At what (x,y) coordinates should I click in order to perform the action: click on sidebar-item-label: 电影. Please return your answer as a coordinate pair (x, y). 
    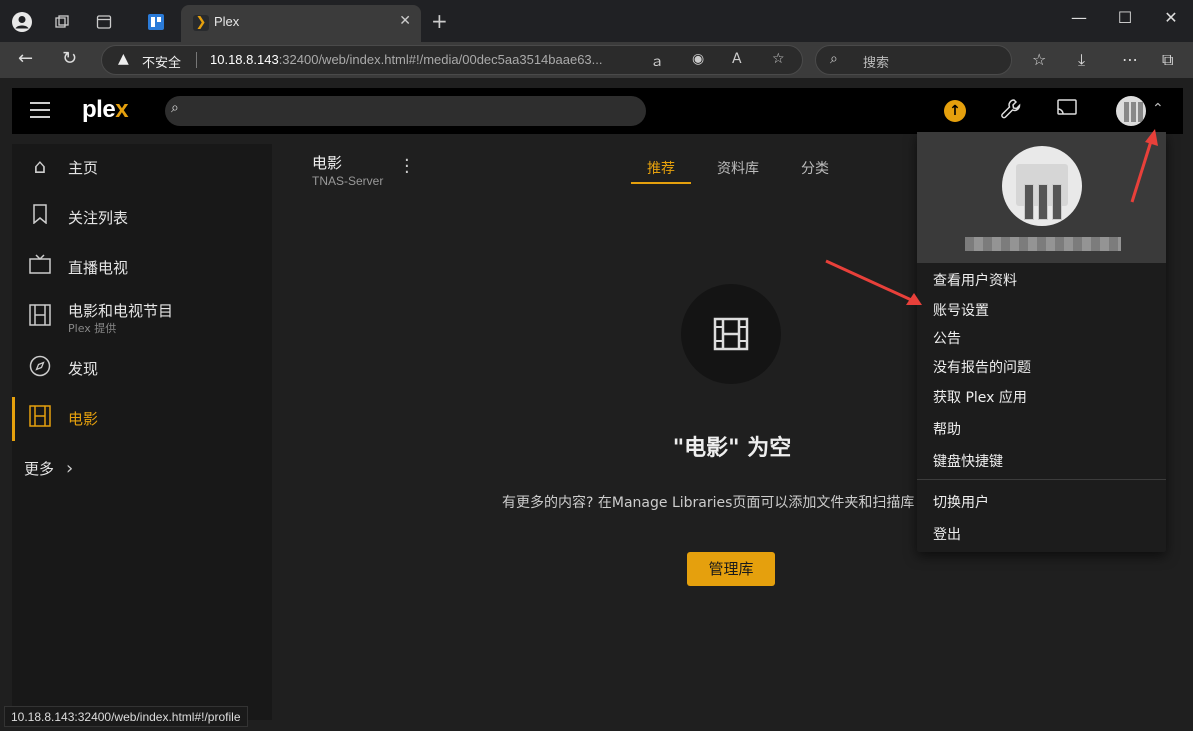
    Looking at the image, I should click on (83, 419).